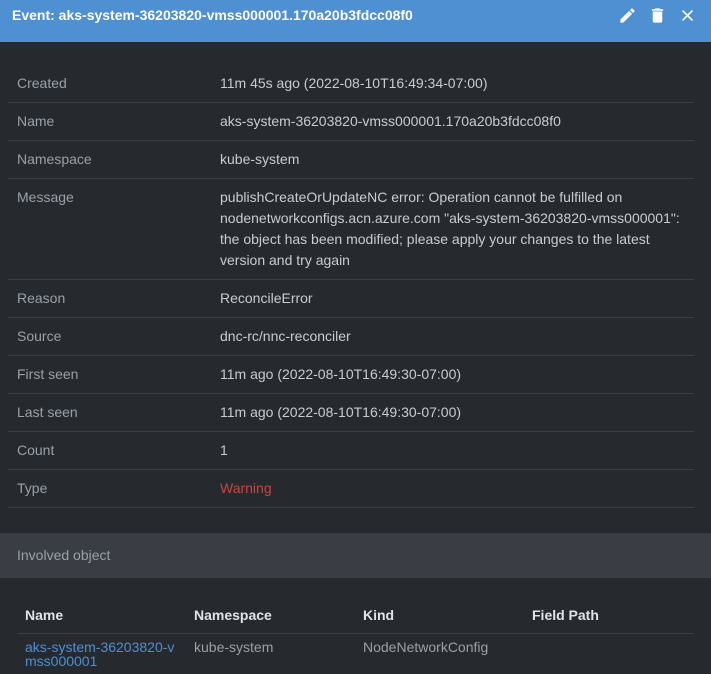 The image size is (711, 674). I want to click on delete-button, so click(657, 15).